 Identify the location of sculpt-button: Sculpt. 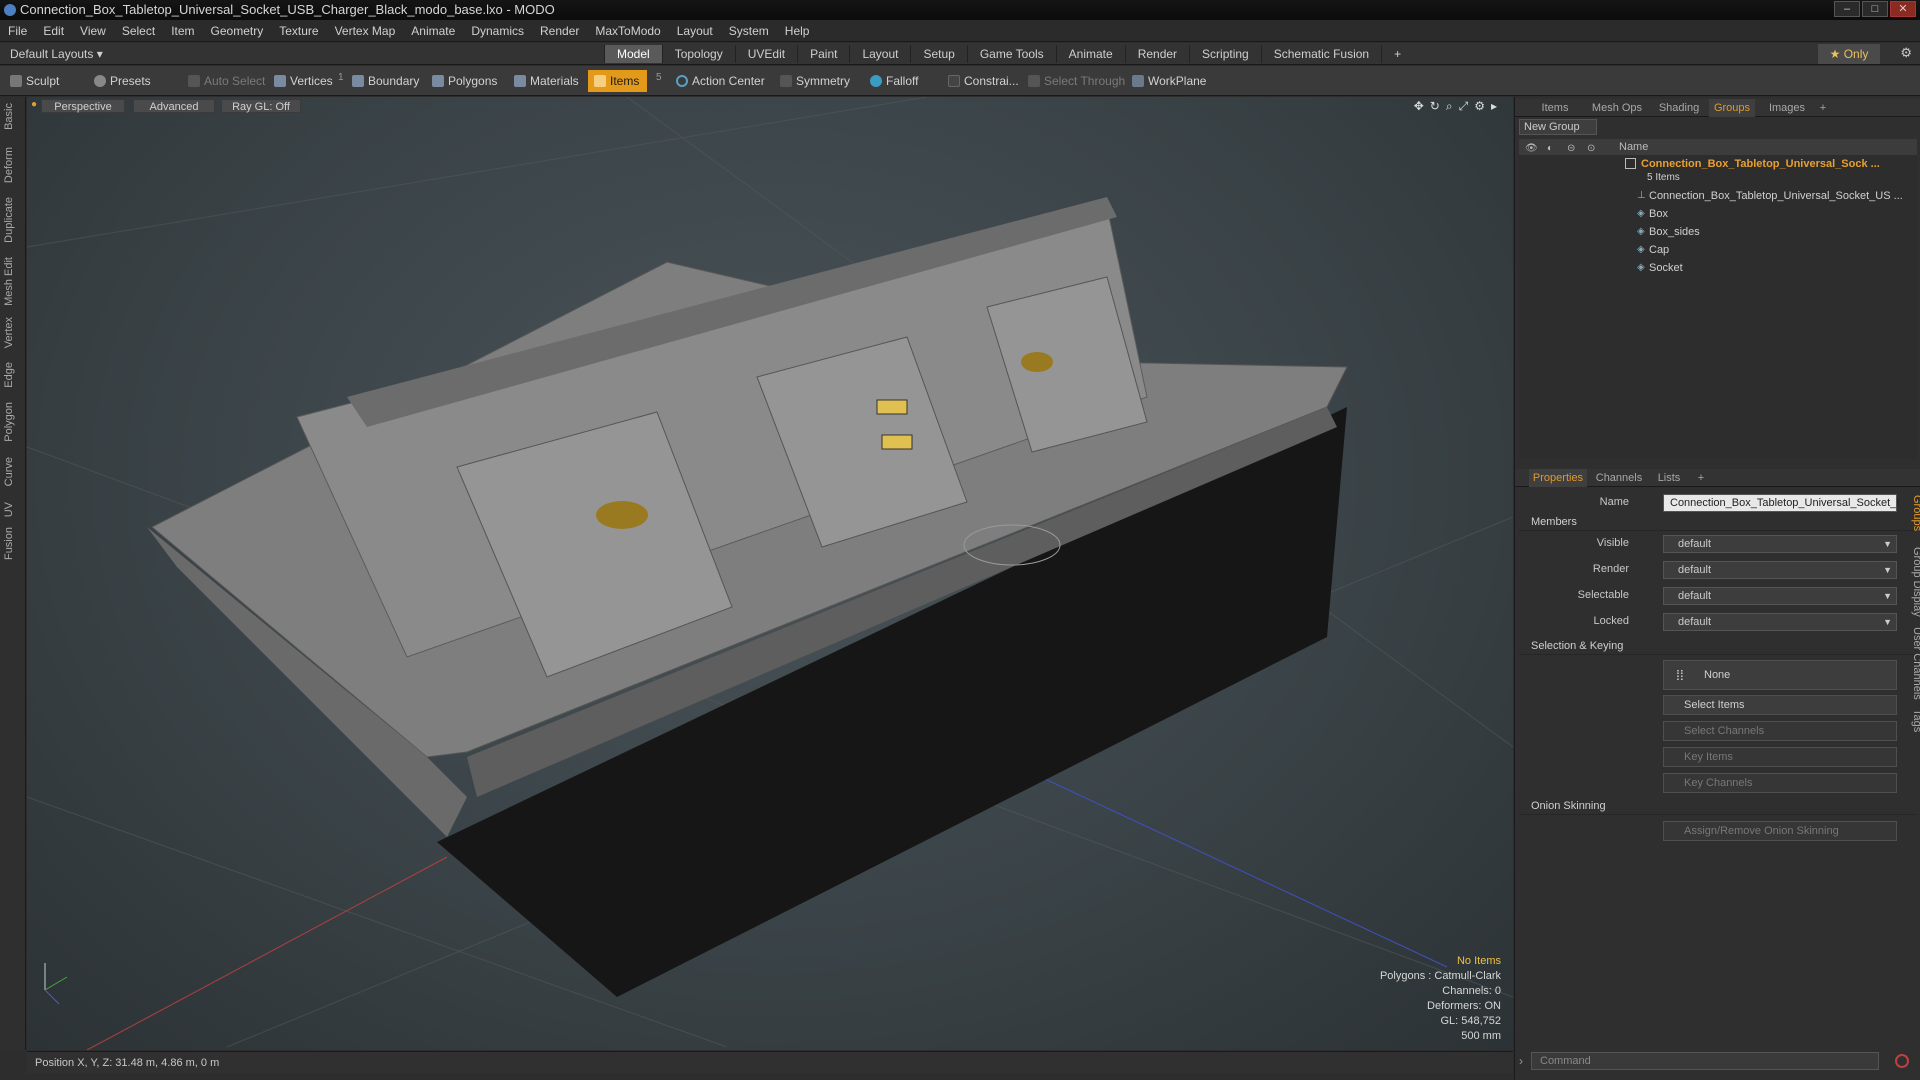
(33, 81).